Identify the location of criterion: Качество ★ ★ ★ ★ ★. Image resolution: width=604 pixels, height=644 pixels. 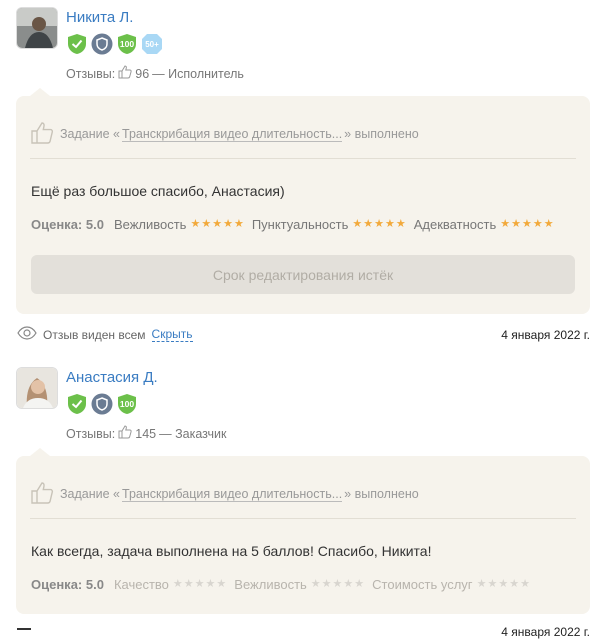
(170, 584).